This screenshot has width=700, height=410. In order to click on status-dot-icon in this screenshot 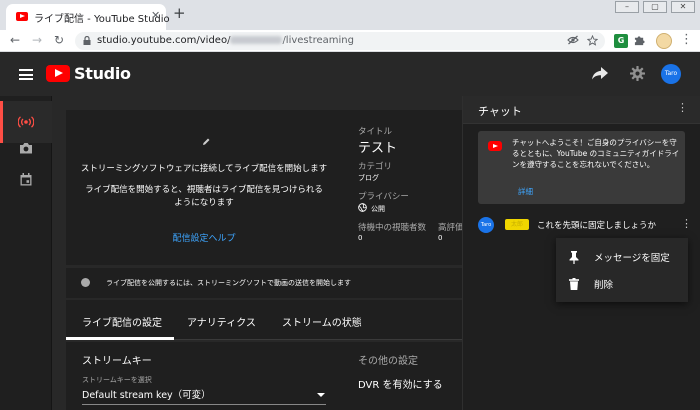, I will do `click(85, 282)`.